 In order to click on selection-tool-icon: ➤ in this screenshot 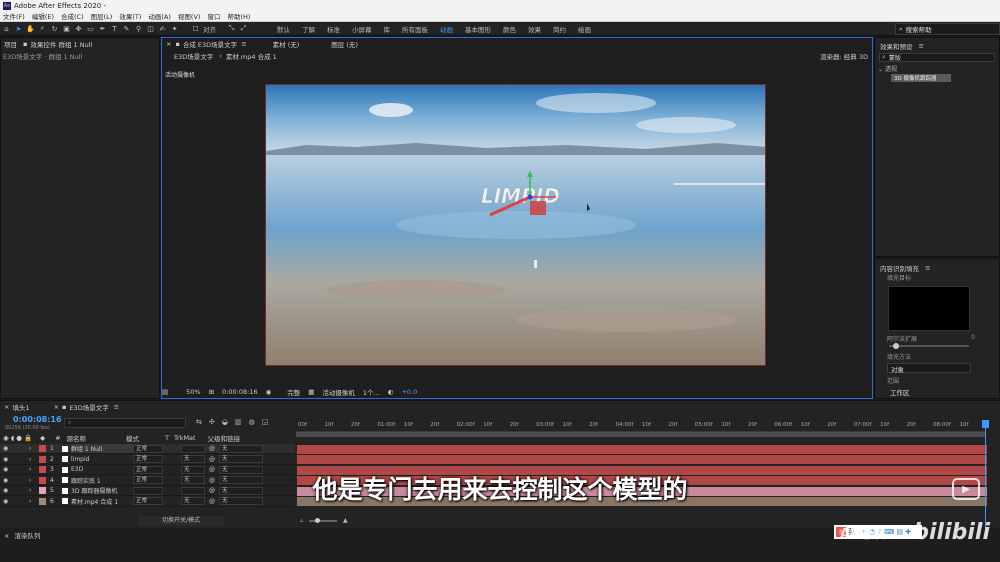, I will do `click(18, 28)`.